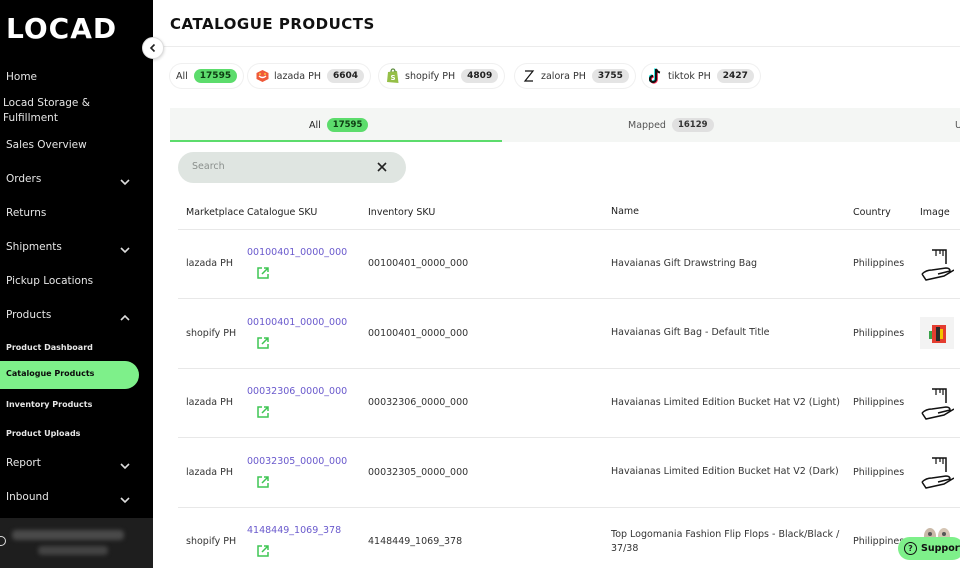 This screenshot has height=568, width=960. Describe the element at coordinates (49, 404) in the screenshot. I see `sidebar-subitem-inventory-products: Inventory Products` at that location.